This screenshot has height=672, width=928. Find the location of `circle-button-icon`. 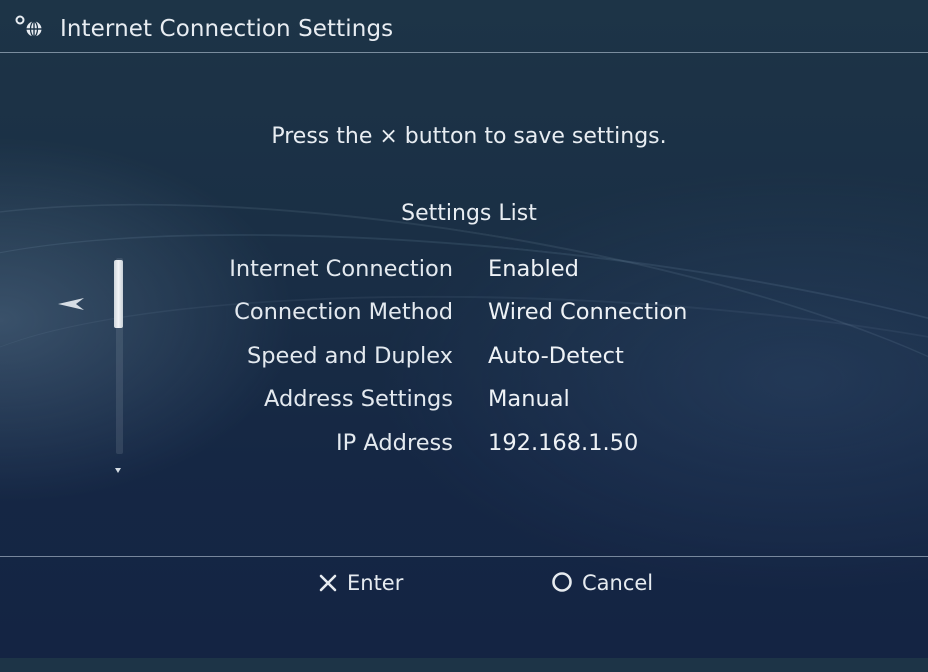

circle-button-icon is located at coordinates (562, 582).